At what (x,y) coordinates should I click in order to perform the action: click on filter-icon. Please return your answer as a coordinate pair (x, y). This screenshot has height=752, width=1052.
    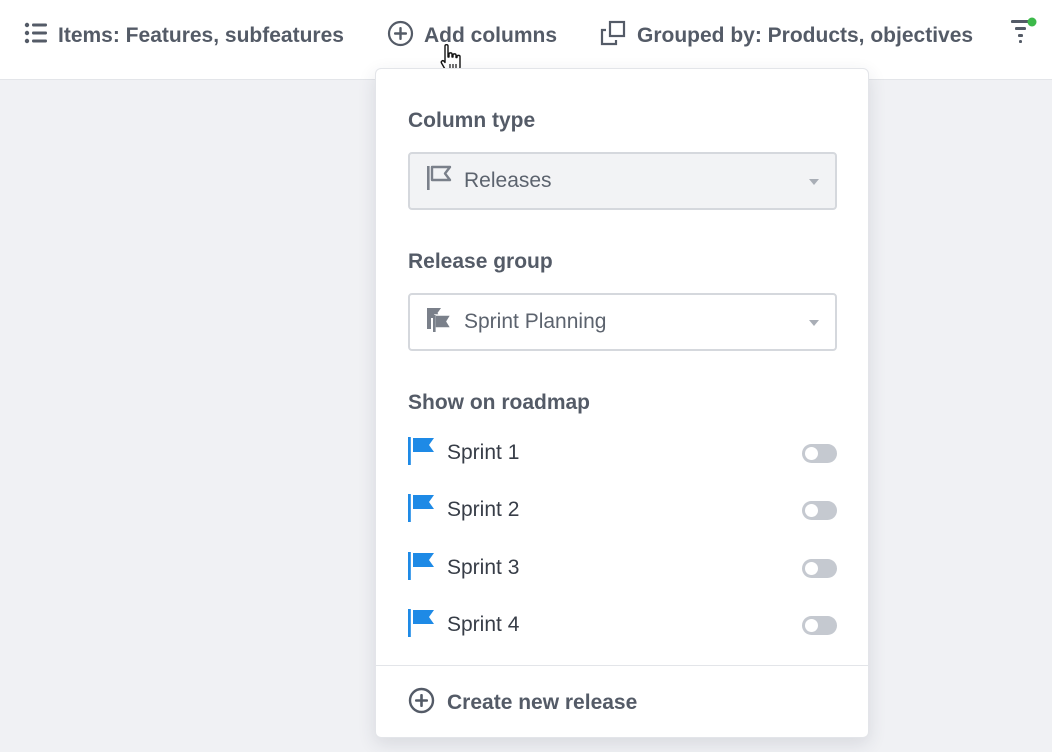
    Looking at the image, I should click on (1023, 34).